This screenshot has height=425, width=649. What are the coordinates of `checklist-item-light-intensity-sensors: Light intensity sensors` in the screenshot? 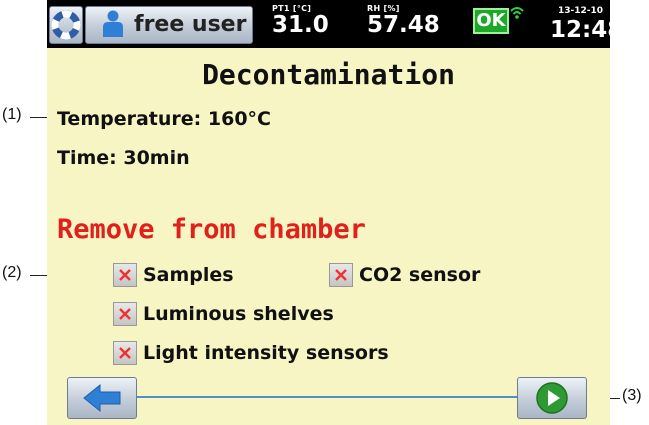 It's located at (251, 353).